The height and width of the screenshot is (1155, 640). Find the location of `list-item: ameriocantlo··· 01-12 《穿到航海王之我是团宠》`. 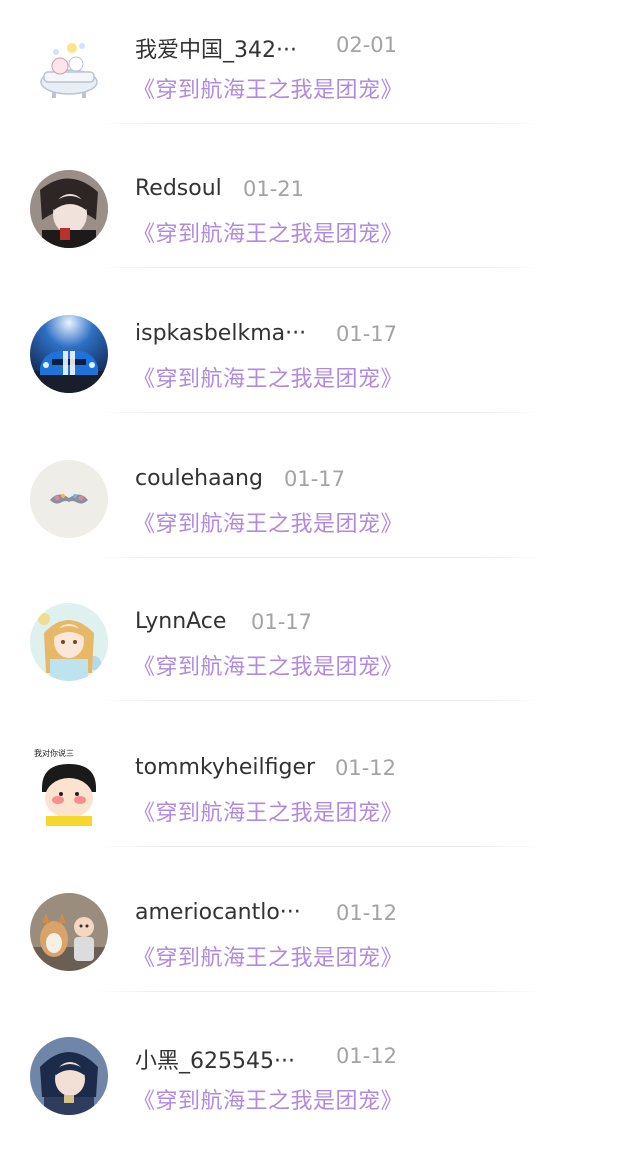

list-item: ameriocantlo··· 01-12 《穿到航海王之我是团宠》 is located at coordinates (320, 938).